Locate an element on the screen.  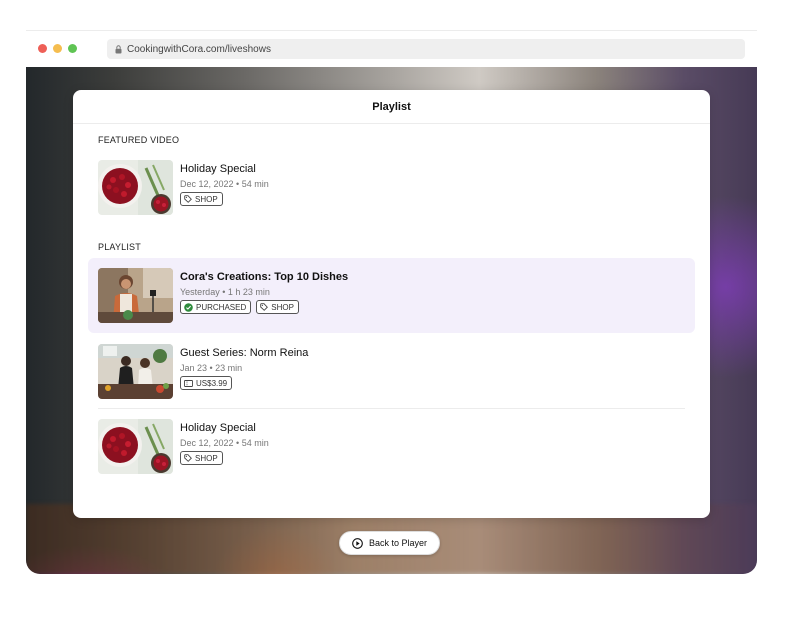
address-bar: CookingwithCora.com/liveshows is located at coordinates (426, 49).